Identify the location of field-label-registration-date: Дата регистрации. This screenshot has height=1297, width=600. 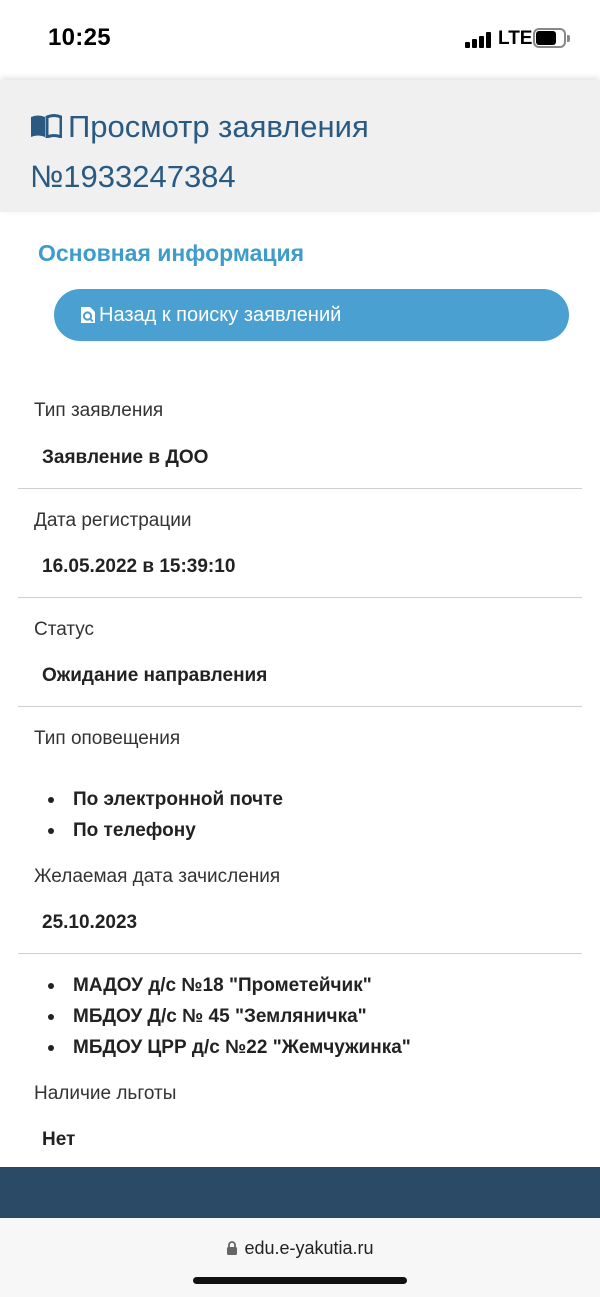
(113, 520).